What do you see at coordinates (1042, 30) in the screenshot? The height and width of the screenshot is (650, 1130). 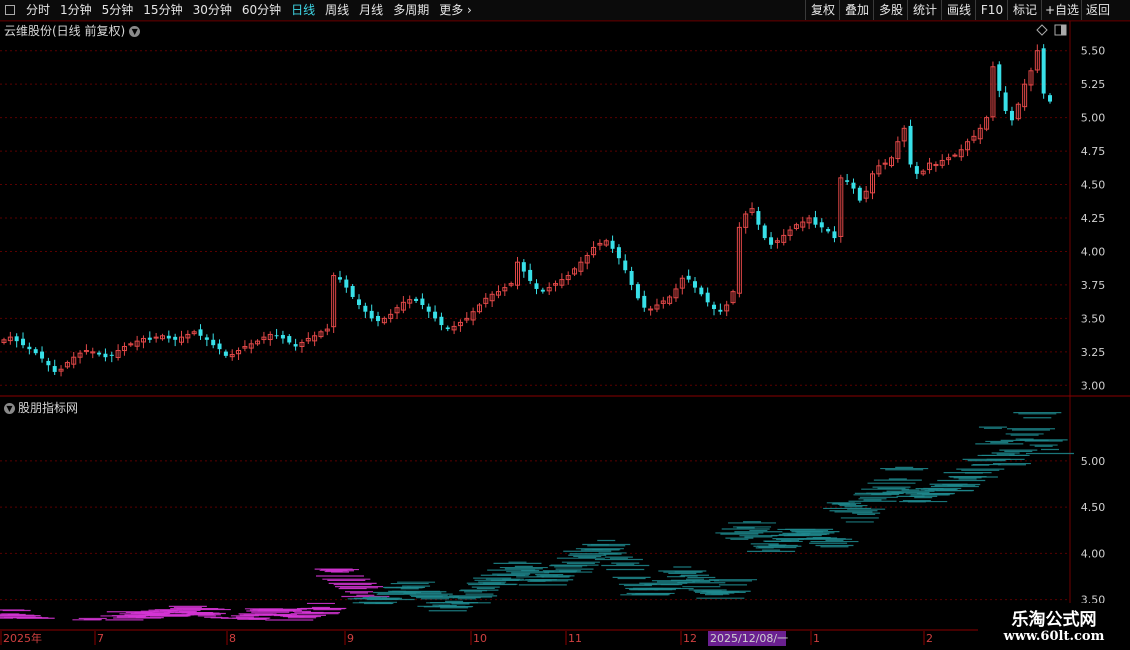 I see `diamond-icon` at bounding box center [1042, 30].